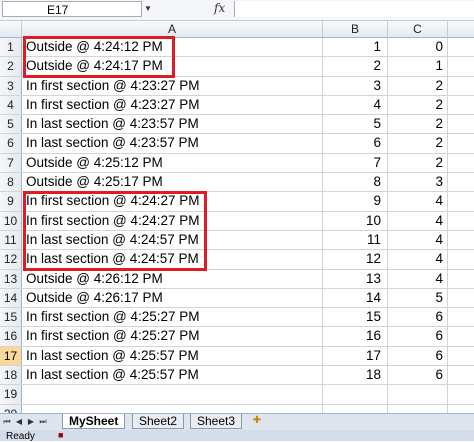  Describe the element at coordinates (172, 163) in the screenshot. I see `cell-a: Outside @ 4:25:12 PM` at that location.